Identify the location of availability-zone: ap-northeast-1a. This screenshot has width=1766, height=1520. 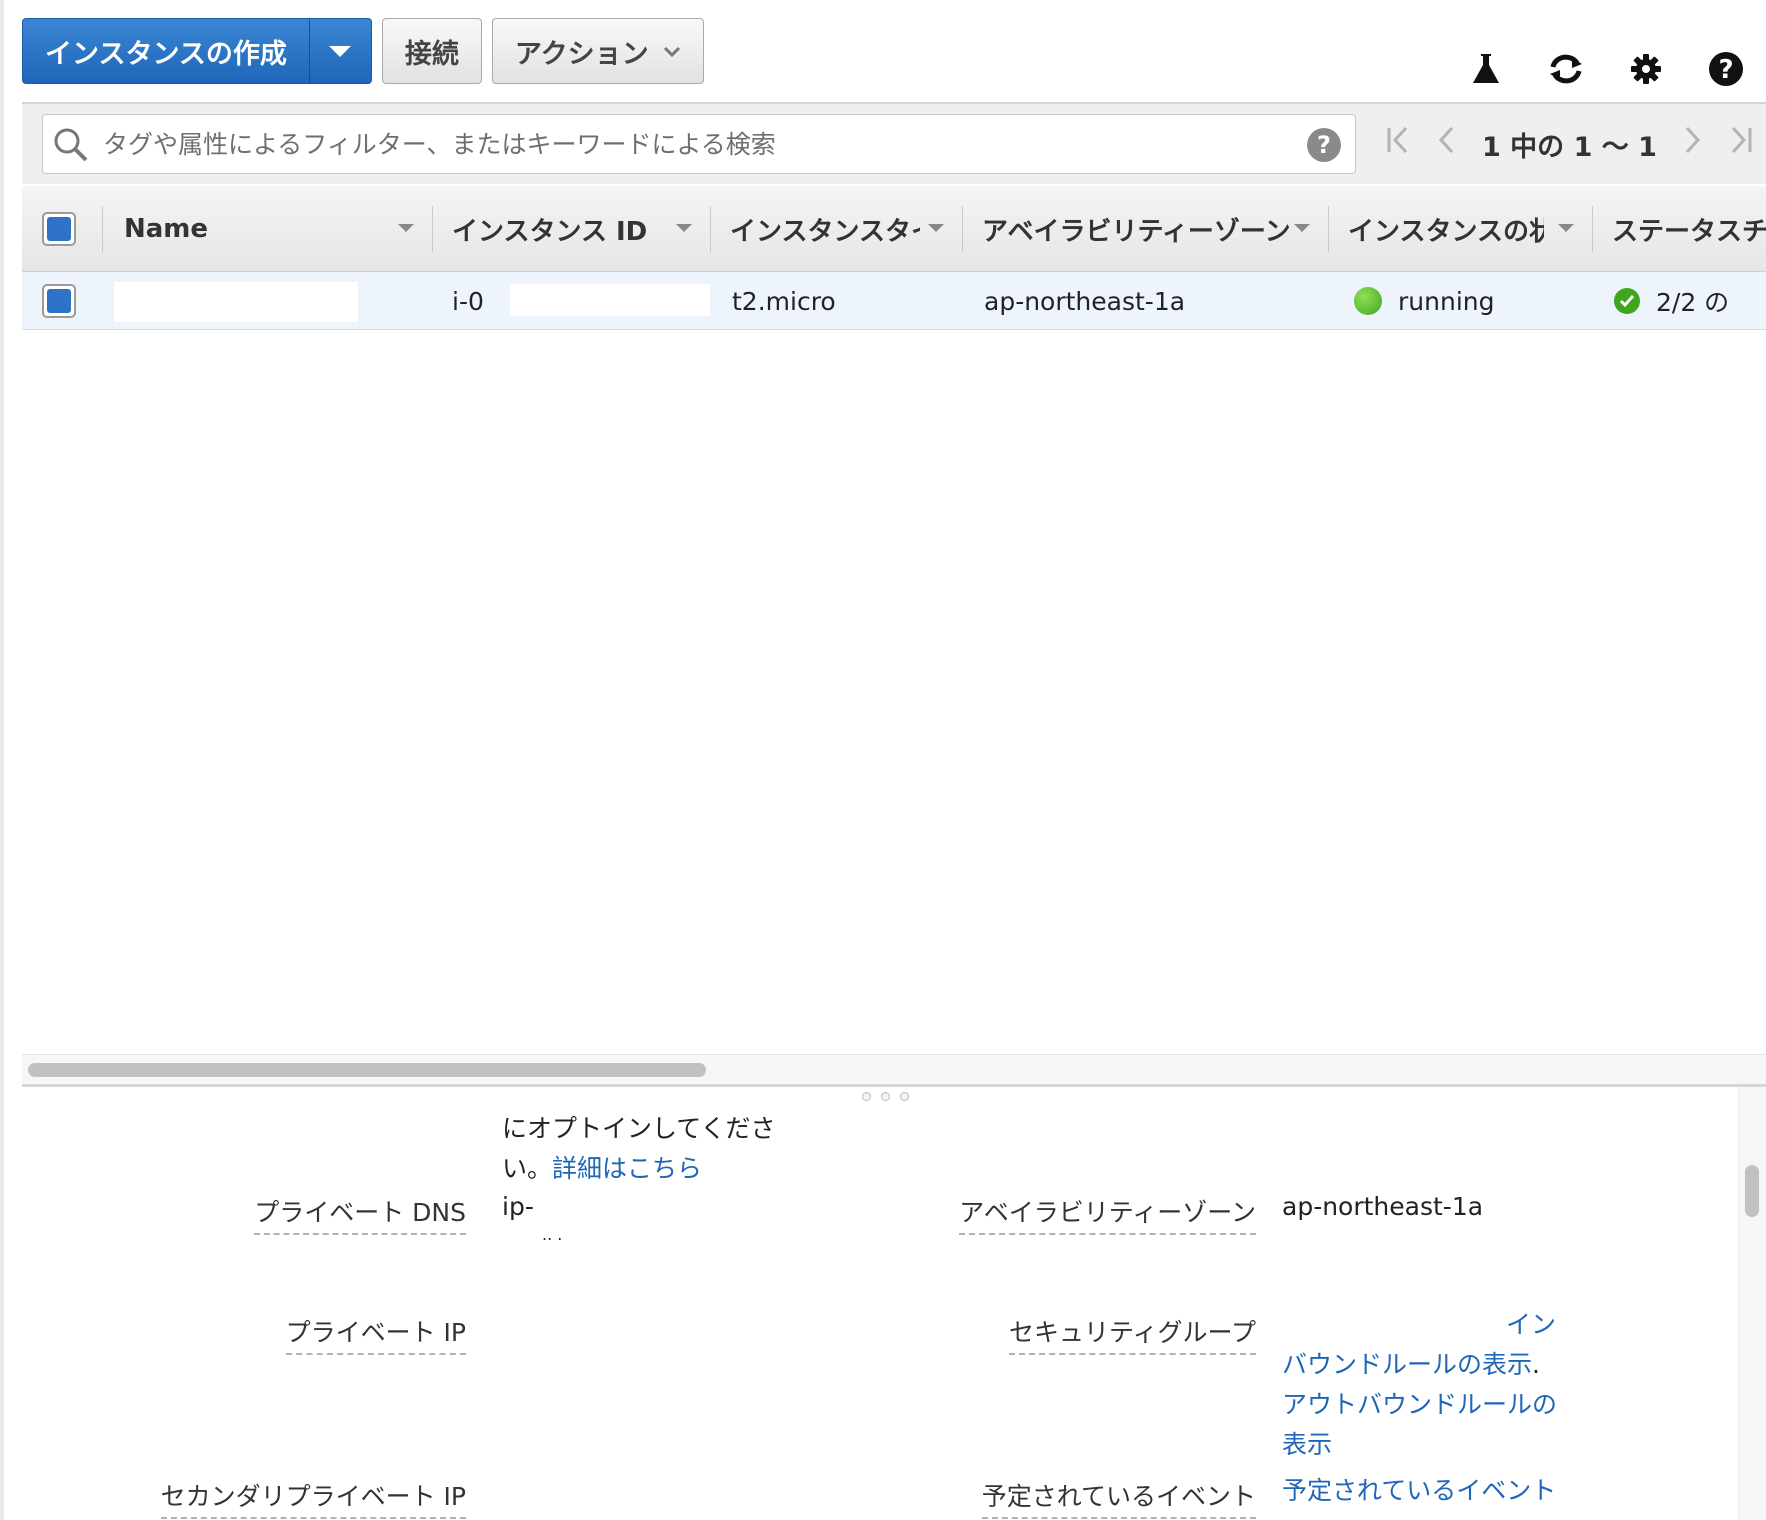
(1085, 301).